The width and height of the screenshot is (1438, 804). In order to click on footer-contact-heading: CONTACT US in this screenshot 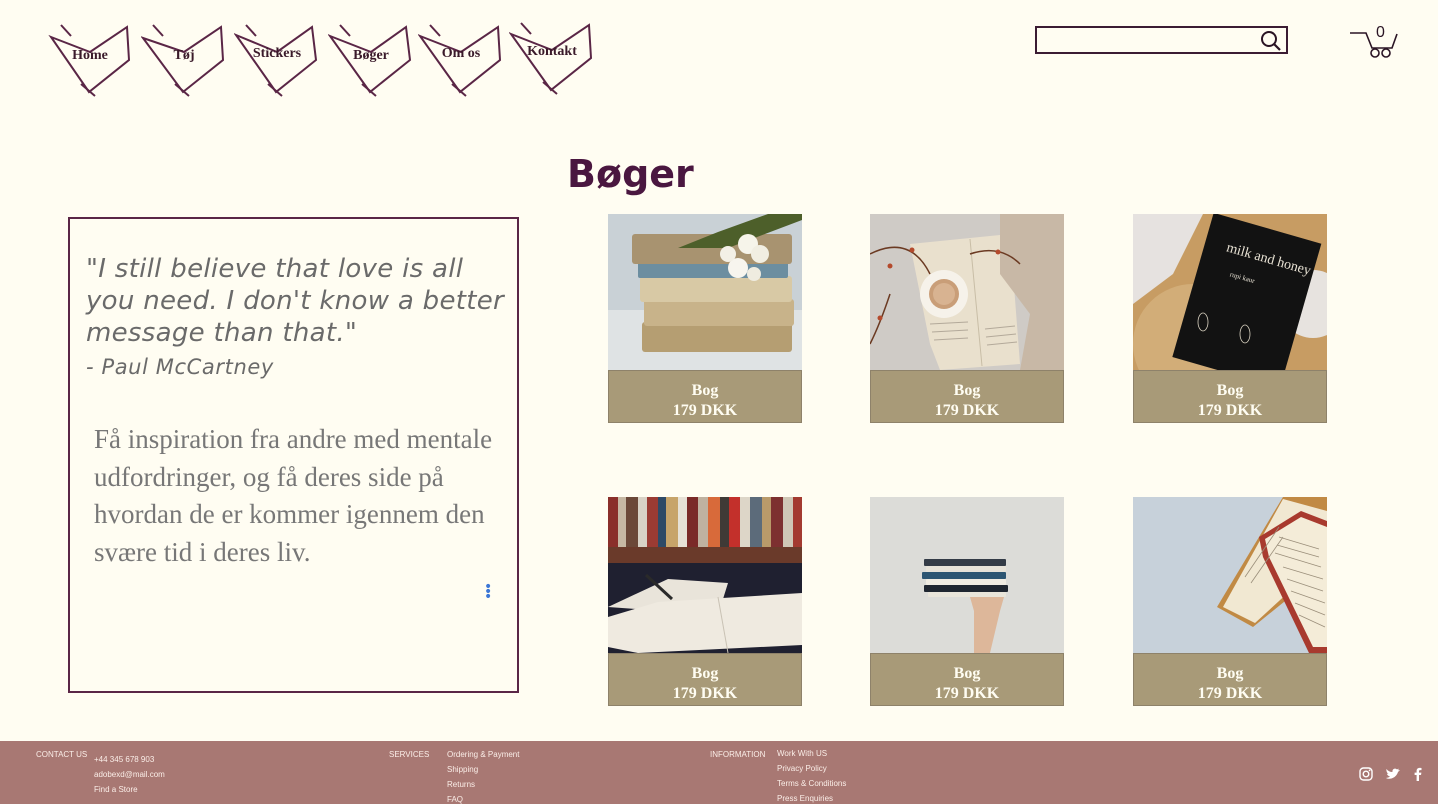, I will do `click(62, 754)`.